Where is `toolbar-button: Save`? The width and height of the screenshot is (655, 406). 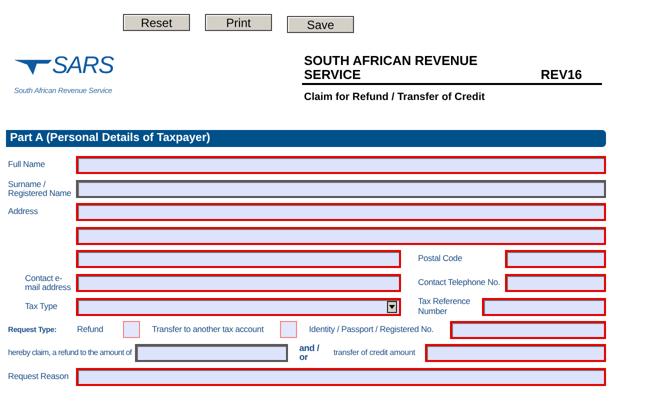
toolbar-button: Save is located at coordinates (320, 24).